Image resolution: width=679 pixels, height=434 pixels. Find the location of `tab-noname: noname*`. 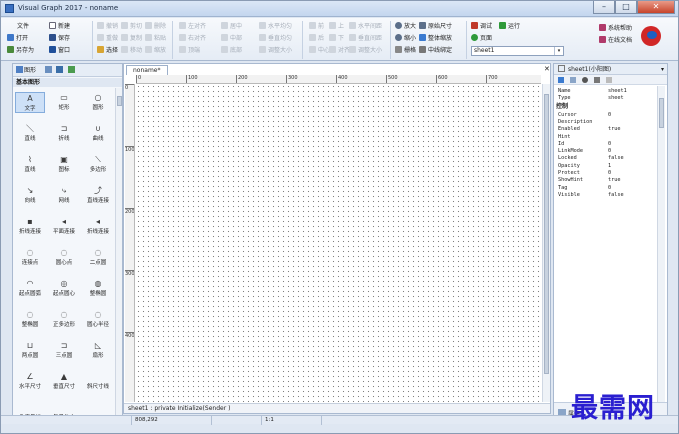

tab-noname: noname* is located at coordinates (147, 70).